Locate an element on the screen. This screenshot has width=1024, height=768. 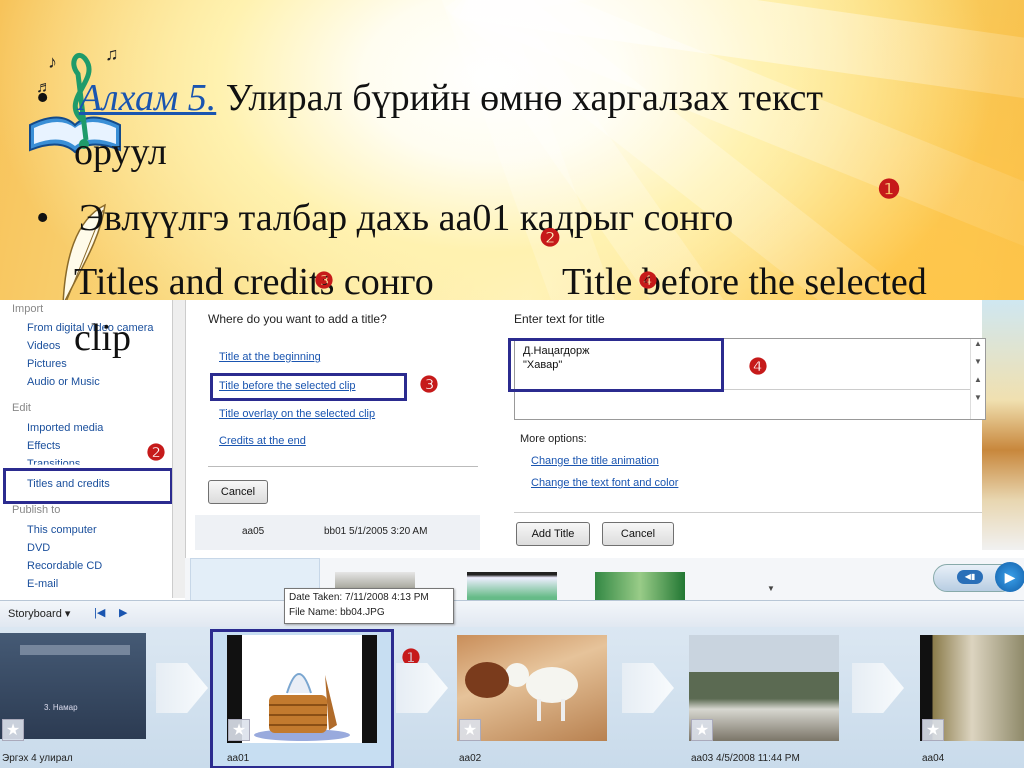
title-clip-top-bar is located at coordinates (75, 650).